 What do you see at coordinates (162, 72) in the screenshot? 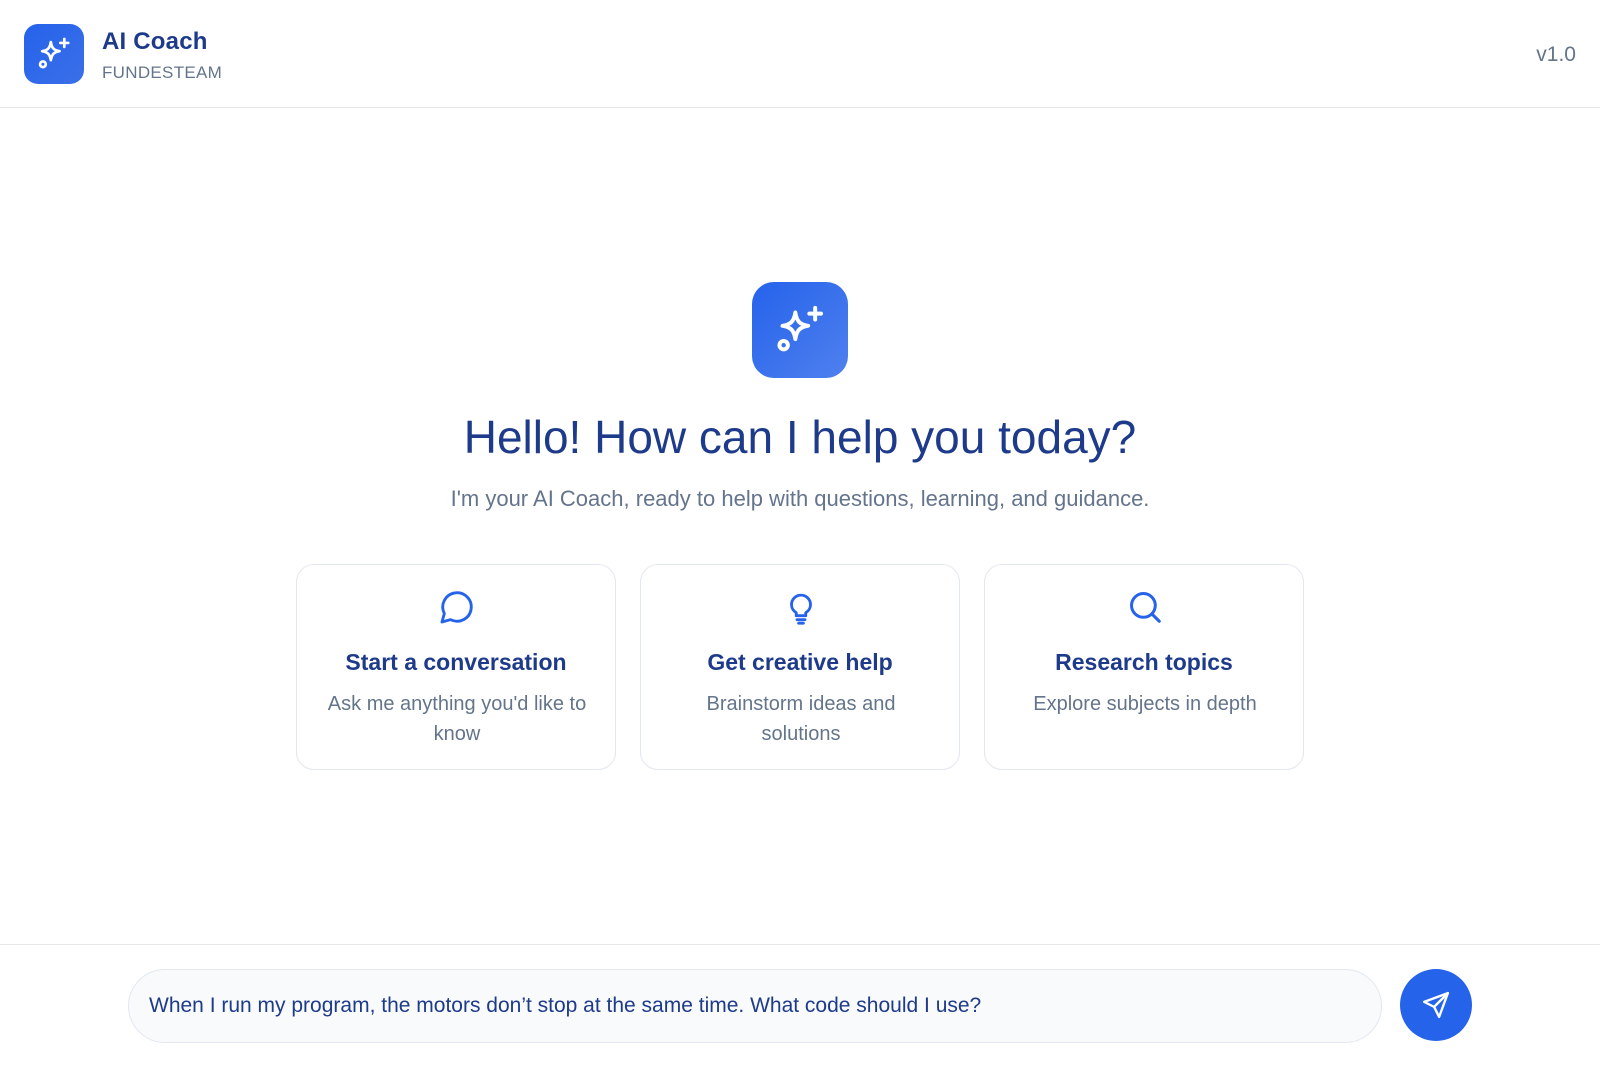
I see `app-subtitle: FUNDESTEAM` at bounding box center [162, 72].